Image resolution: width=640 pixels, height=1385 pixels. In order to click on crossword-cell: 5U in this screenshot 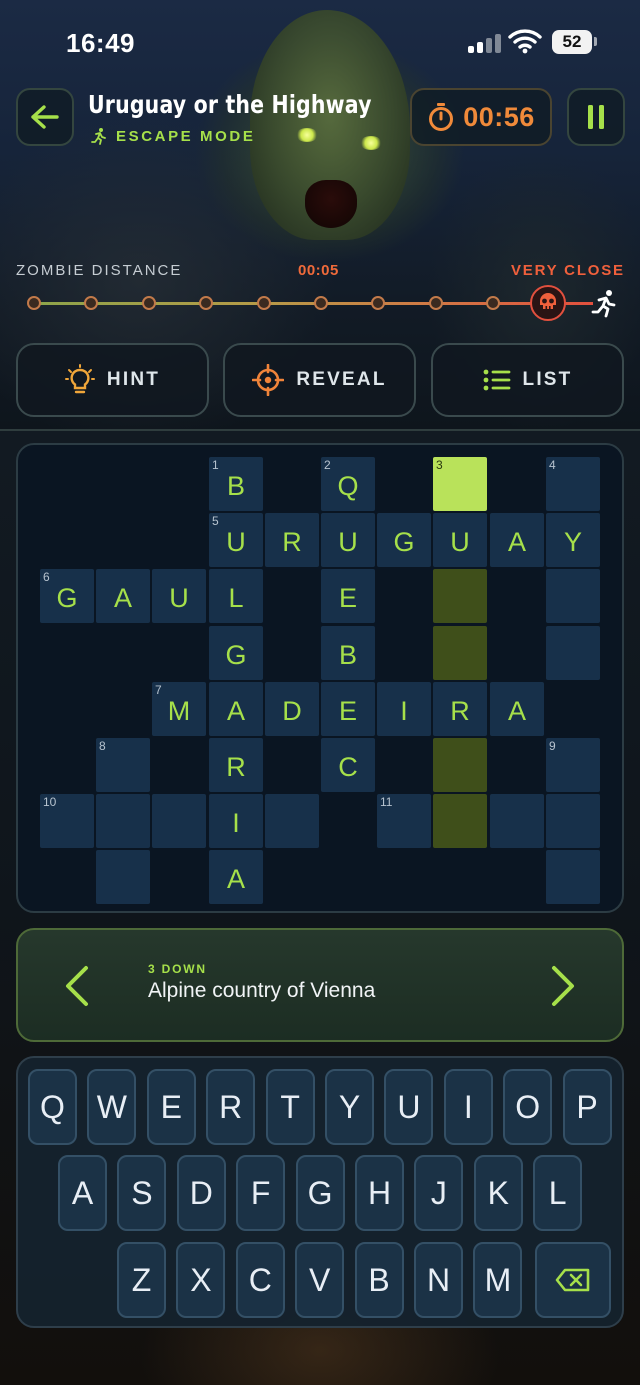, I will do `click(236, 540)`.